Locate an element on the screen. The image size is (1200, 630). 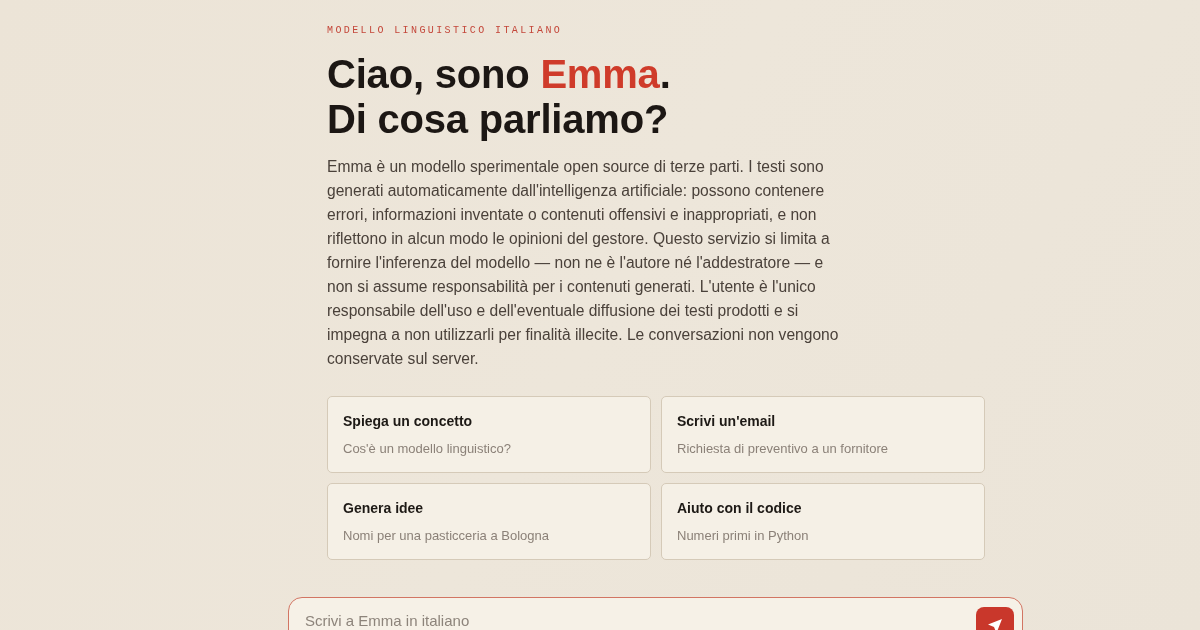
disclaimer-text: Emma è un modello sperimentale open source di terze parti. I testi sono generati automaticamente dall'intelligenza artificiale: possono contenere errori, informazioni inventate o contenuti offensivi e inappropriati, e non riflettono in alcun modo le opinioni del gestore. Questo servizio si limita a fornire l'inferenza del modello — non ne è l'autore né l'addestratore — e non si assume responsabilità per i contenuti generati. L'utente è l'unico responsabile dell'uso e dell'eventuale diffusione dei testi prodotti e si impegna a non utilizzarli per finalità illecite. Le conversazioni non vengono conservate sul server. is located at coordinates (583, 263).